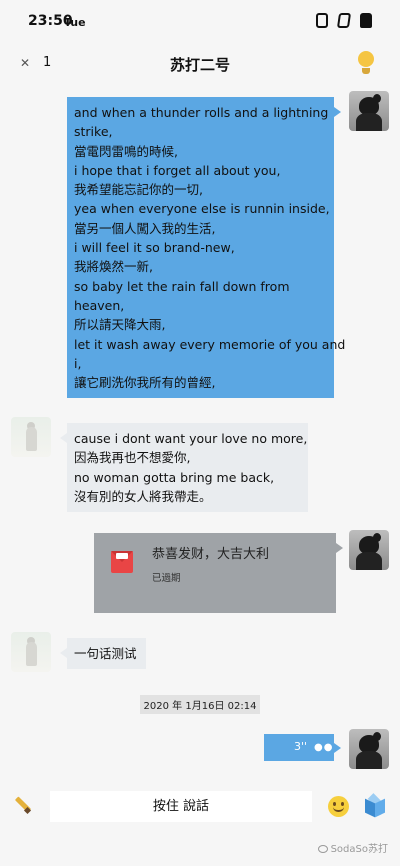 This screenshot has width=400, height=866. Describe the element at coordinates (366, 20) in the screenshot. I see `battery-icon` at that location.